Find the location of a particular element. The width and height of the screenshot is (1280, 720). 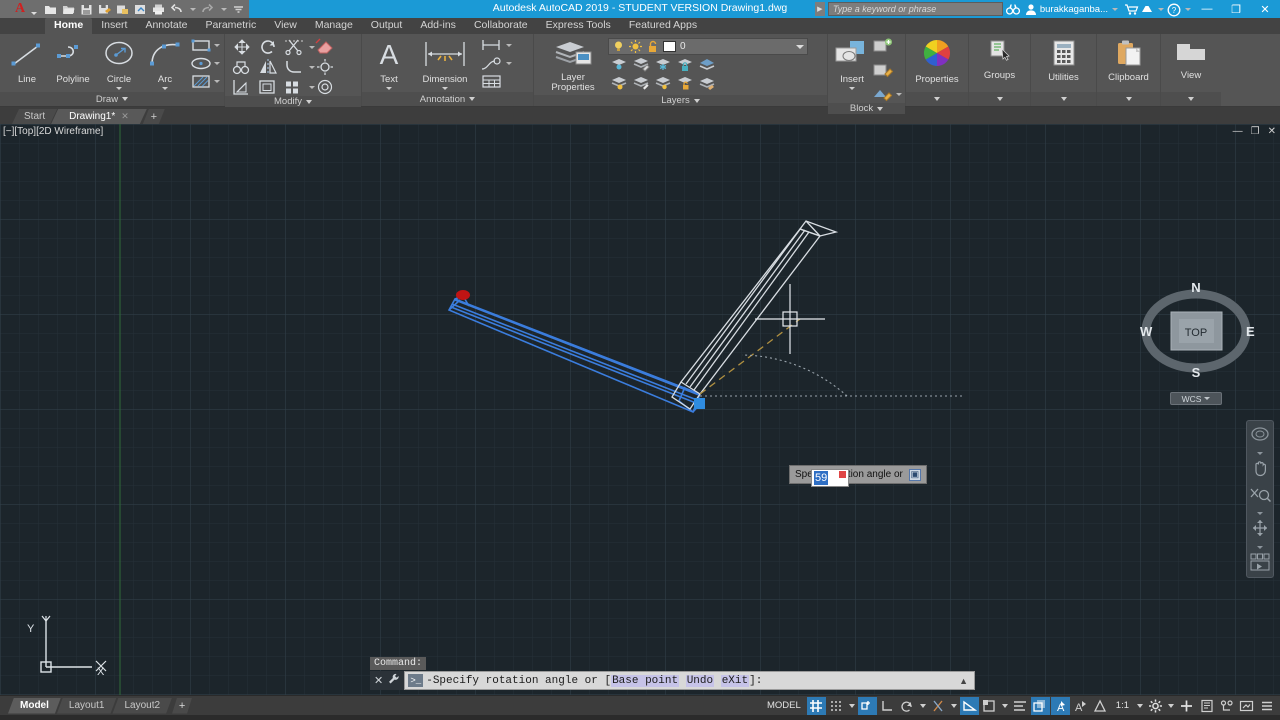

layer-merge-icon is located at coordinates (707, 66).